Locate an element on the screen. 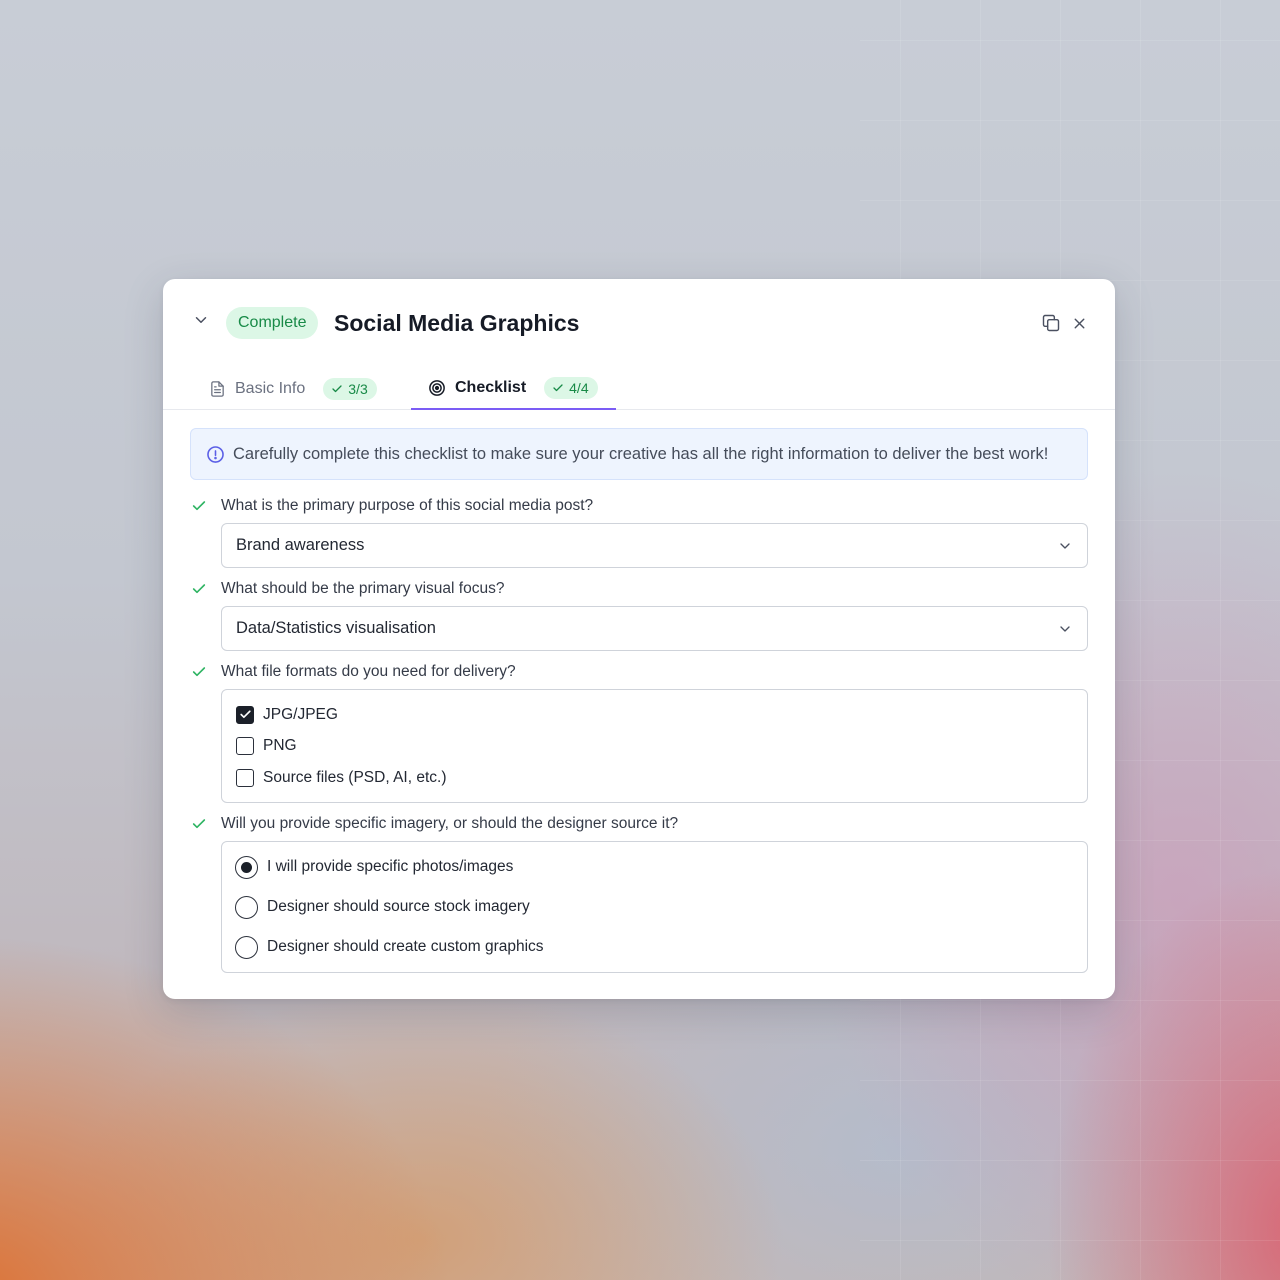  card-header: Complete Social Media Graphics is located at coordinates (639, 323).